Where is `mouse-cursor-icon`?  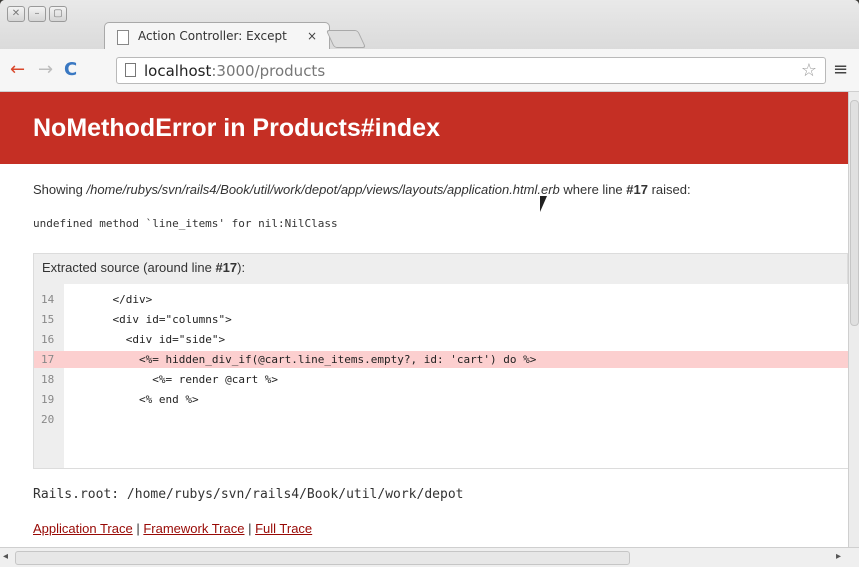
mouse-cursor-icon is located at coordinates (547, 204).